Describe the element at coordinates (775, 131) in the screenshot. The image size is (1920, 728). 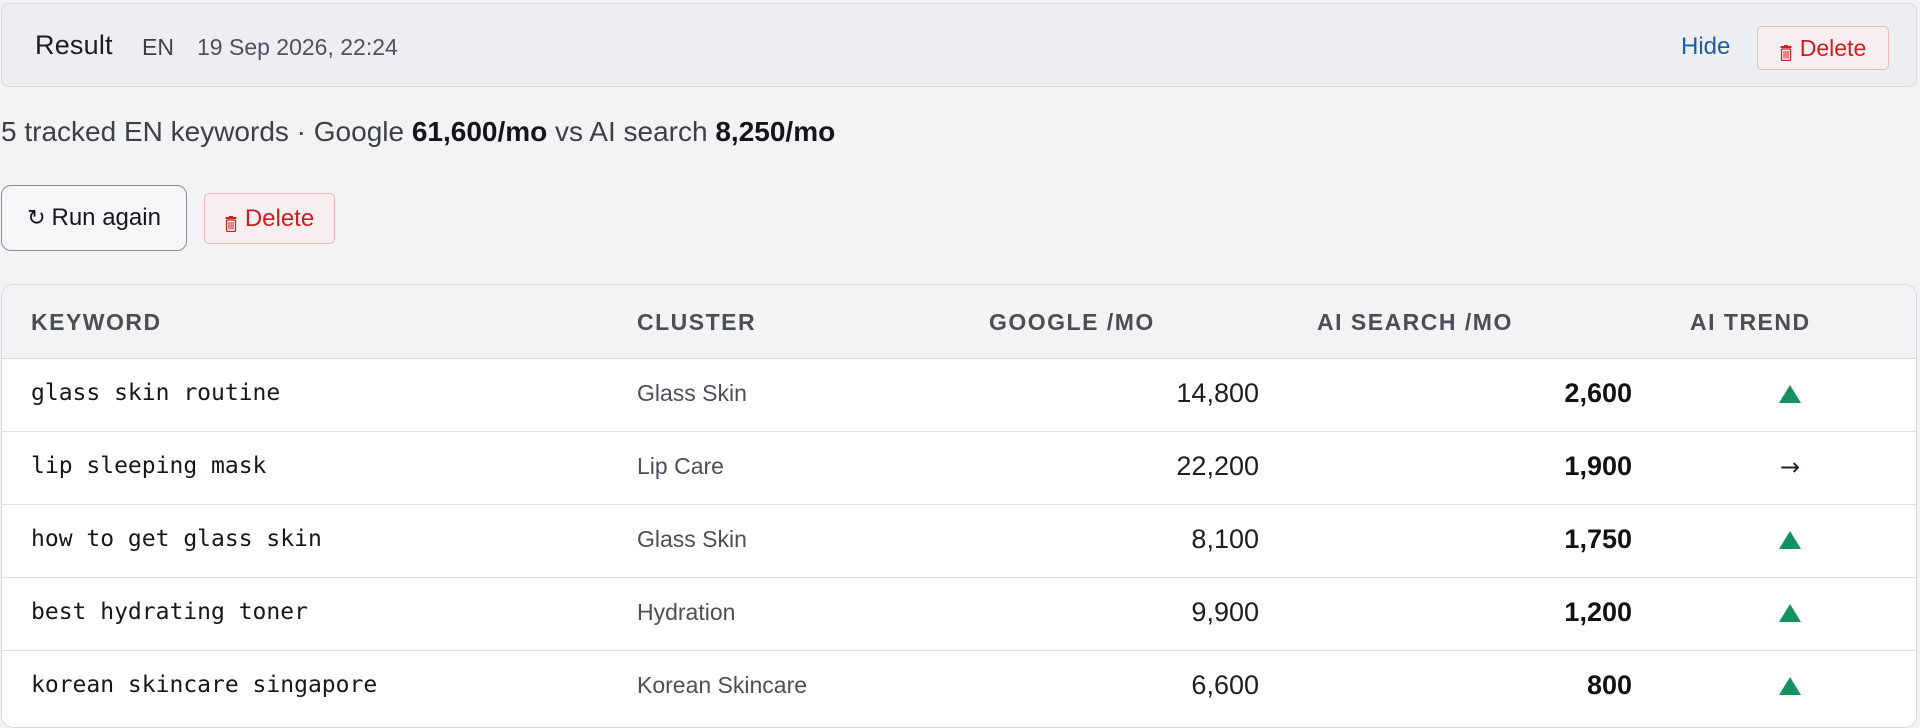
I see `ai-total: 8,250/mo` at that location.